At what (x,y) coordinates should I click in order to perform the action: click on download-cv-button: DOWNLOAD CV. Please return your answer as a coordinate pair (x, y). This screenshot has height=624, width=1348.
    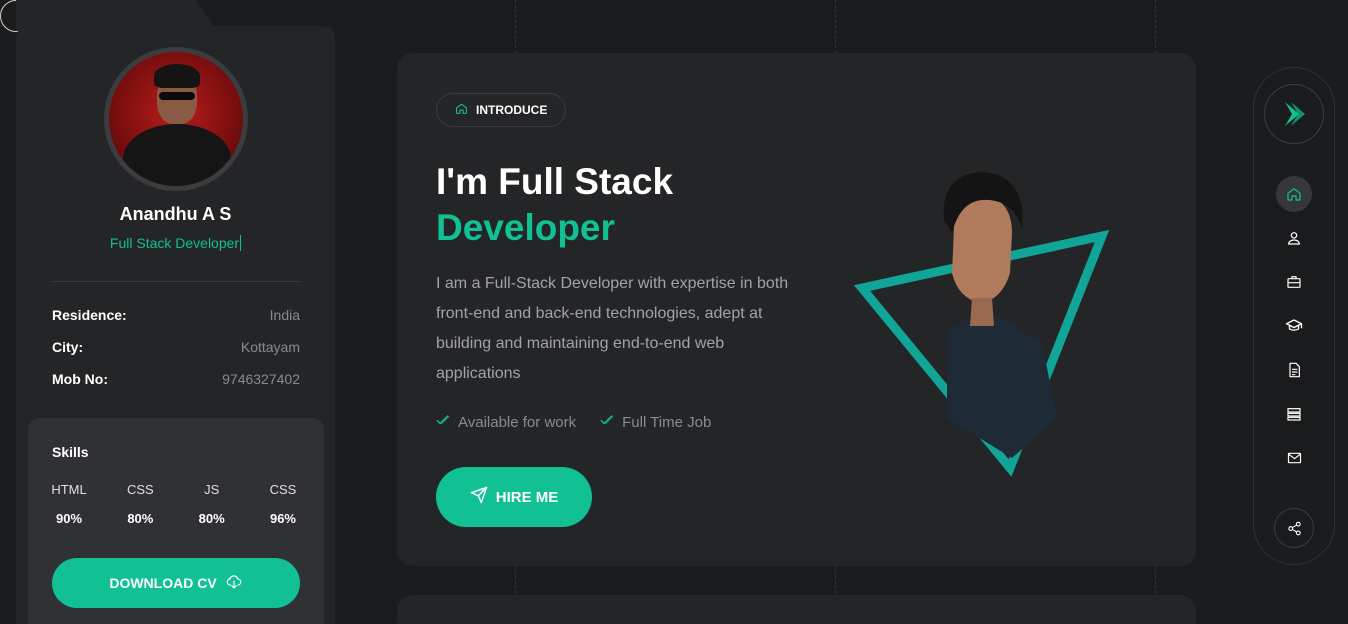
    Looking at the image, I should click on (176, 583).